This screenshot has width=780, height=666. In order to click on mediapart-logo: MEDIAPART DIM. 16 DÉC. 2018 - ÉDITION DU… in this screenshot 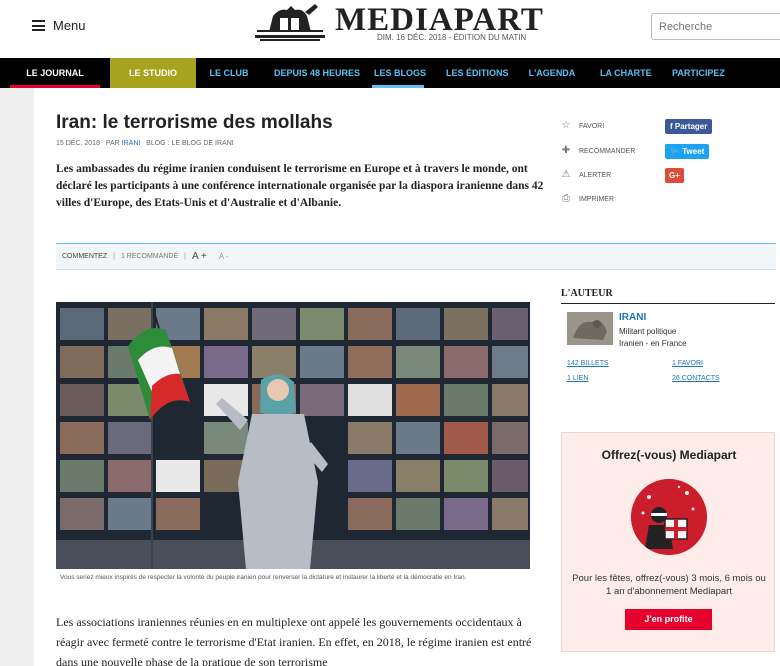, I will do `click(410, 27)`.